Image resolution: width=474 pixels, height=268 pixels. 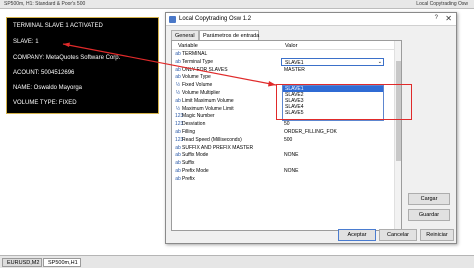 What do you see at coordinates (26, 42) in the screenshot?
I see `info-line-slave: SLAVE: 1` at bounding box center [26, 42].